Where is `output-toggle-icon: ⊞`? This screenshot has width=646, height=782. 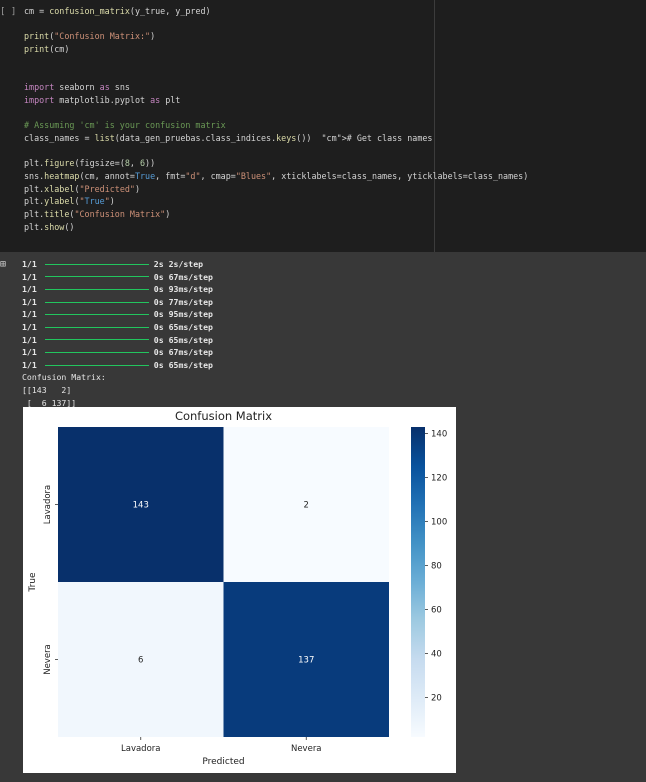
output-toggle-icon: ⊞ is located at coordinates (8, 265).